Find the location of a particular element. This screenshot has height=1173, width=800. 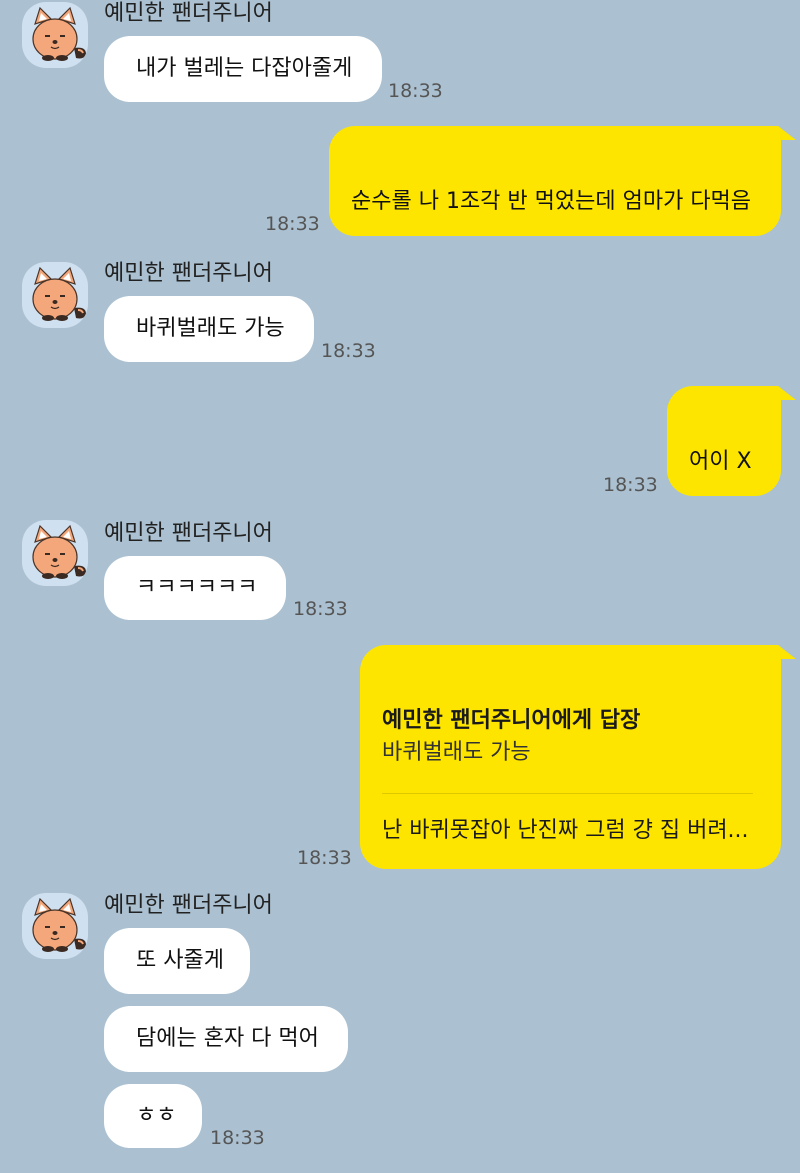

message-text: 담에는 혼자 다 먹어 is located at coordinates (227, 1038).